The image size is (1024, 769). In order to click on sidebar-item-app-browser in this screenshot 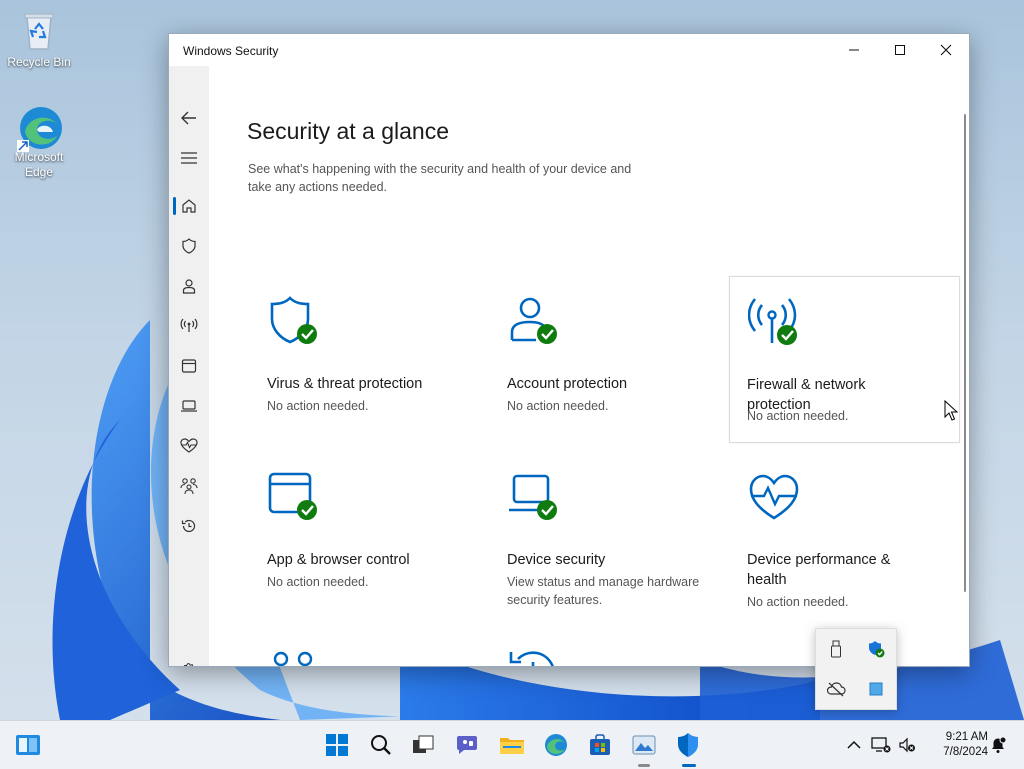, I will do `click(189, 366)`.